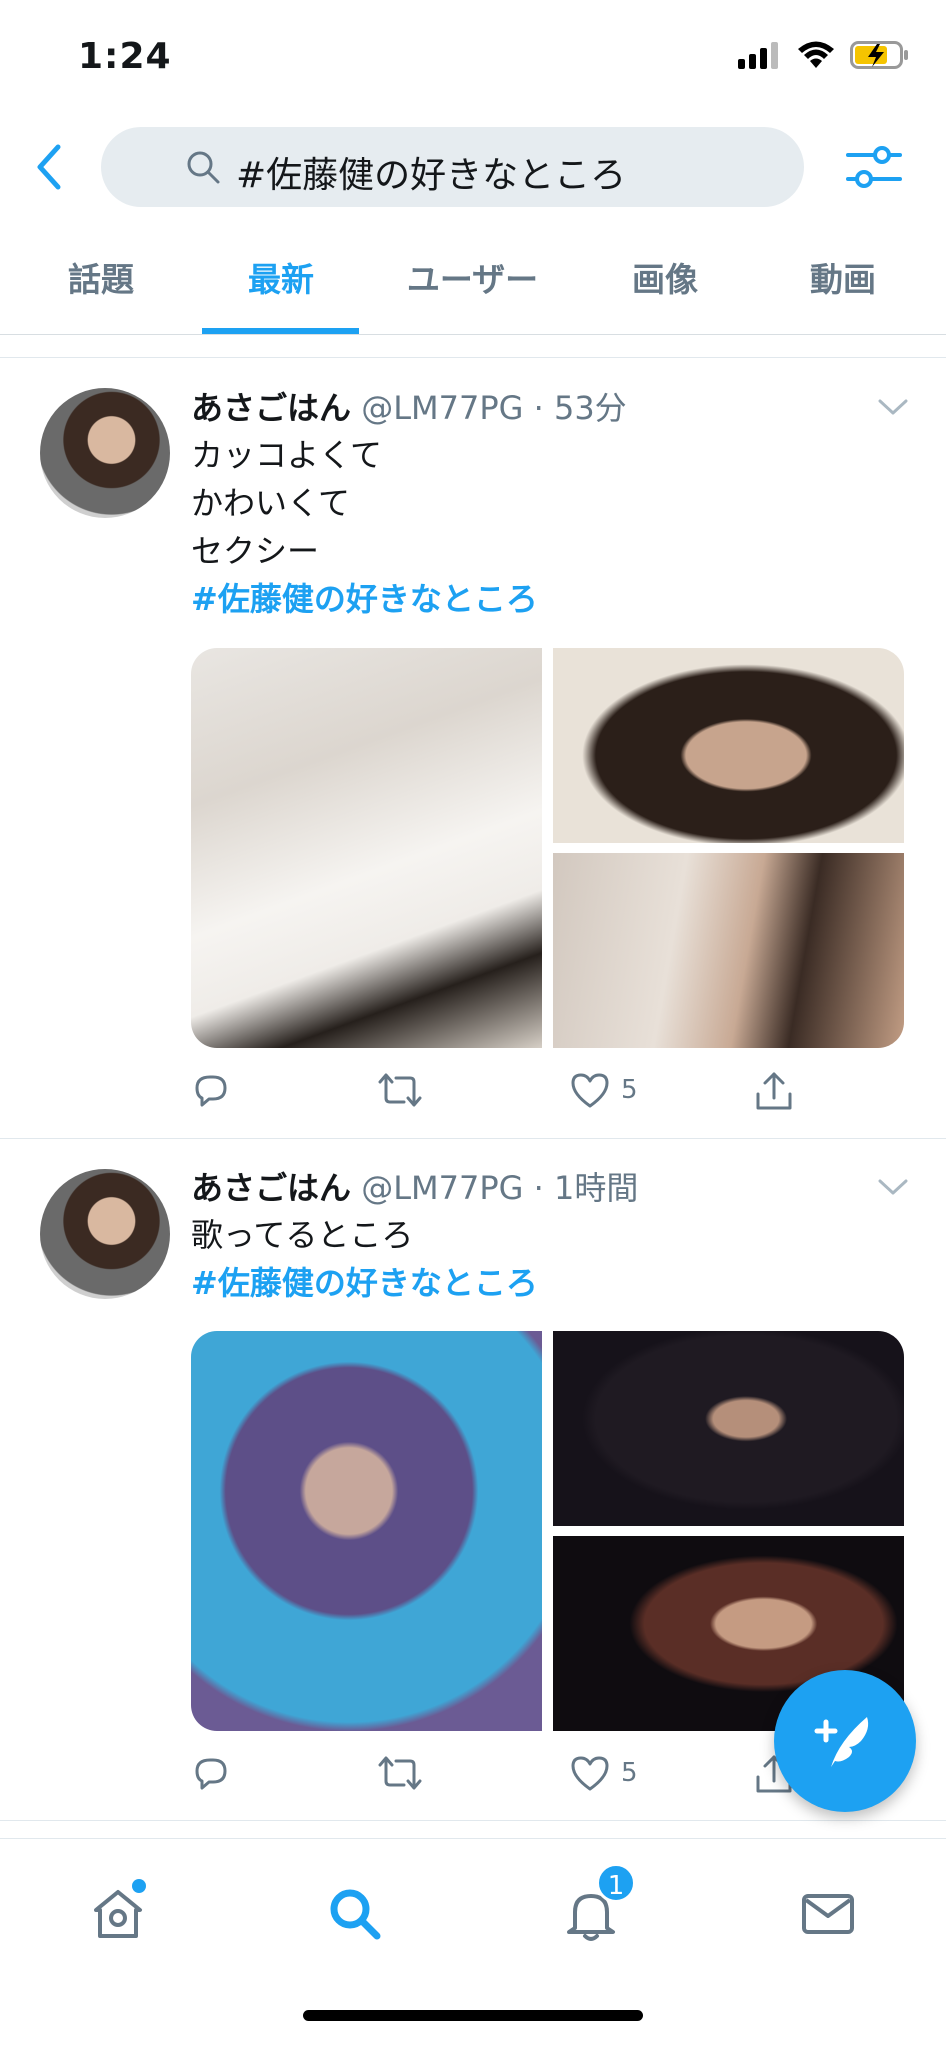  Describe the element at coordinates (616, 1883) in the screenshot. I see `notification-badge: 1` at that location.